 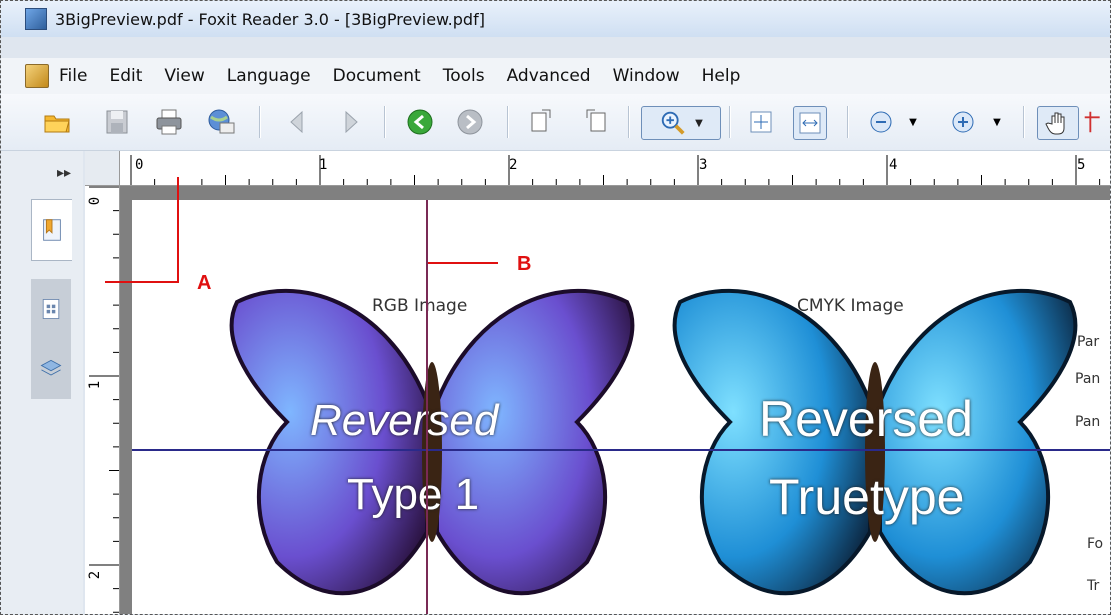 What do you see at coordinates (169, 122) in the screenshot?
I see `print-icon` at bounding box center [169, 122].